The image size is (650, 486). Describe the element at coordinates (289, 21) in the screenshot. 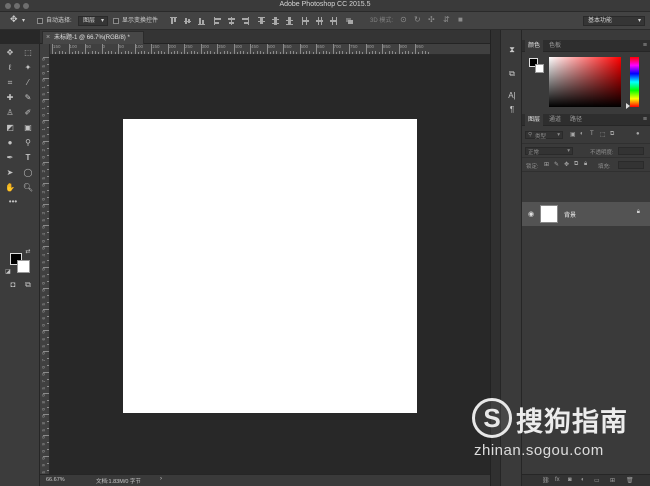

I see `distribute-bottom-icon` at that location.